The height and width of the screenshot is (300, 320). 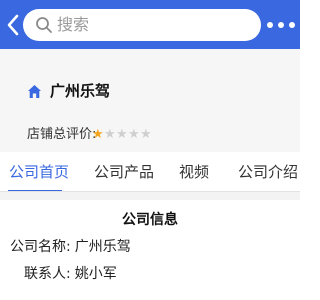 I want to click on info-row: 公司名称: 广州乐驾, so click(x=70, y=247).